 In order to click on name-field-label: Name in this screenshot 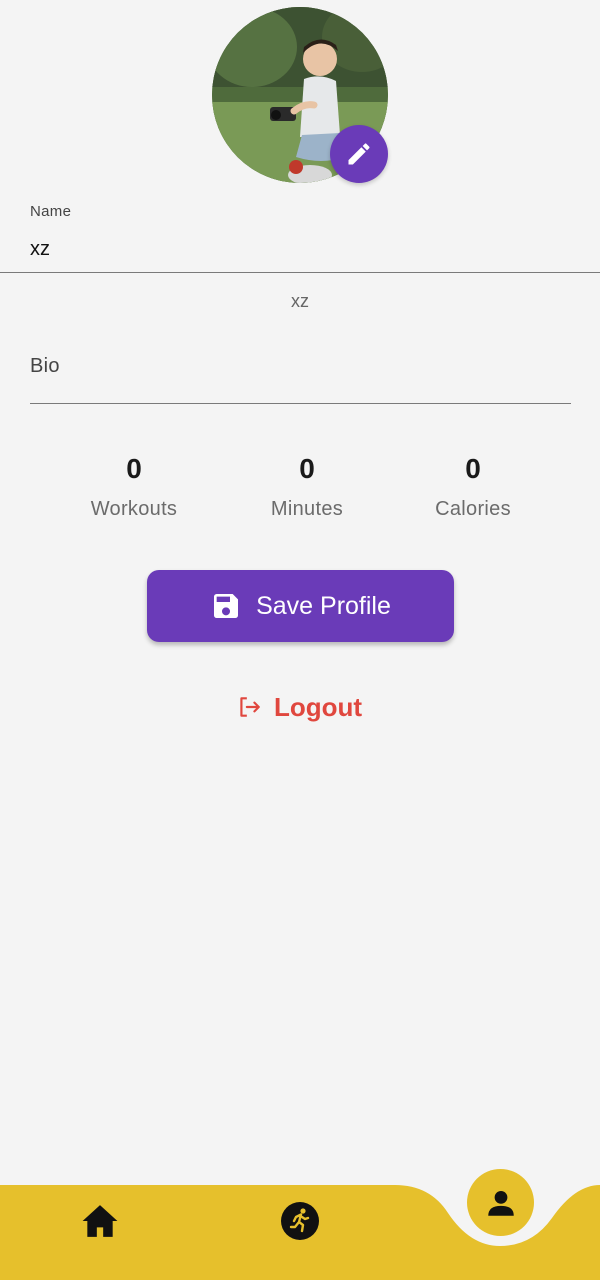, I will do `click(51, 211)`.